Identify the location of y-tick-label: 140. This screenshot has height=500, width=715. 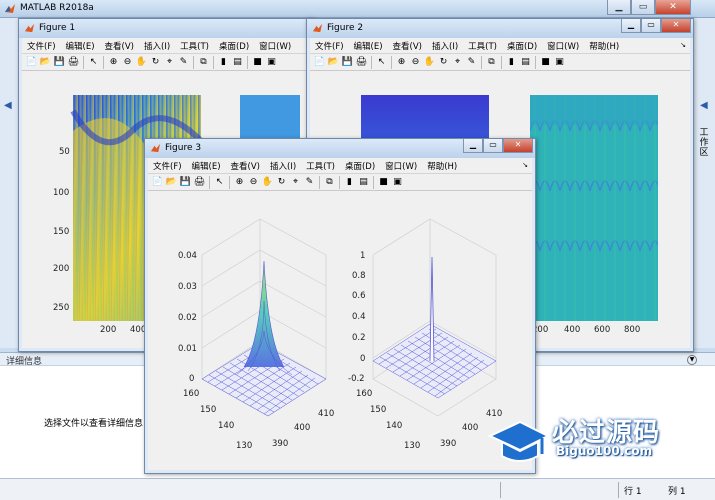
(394, 426).